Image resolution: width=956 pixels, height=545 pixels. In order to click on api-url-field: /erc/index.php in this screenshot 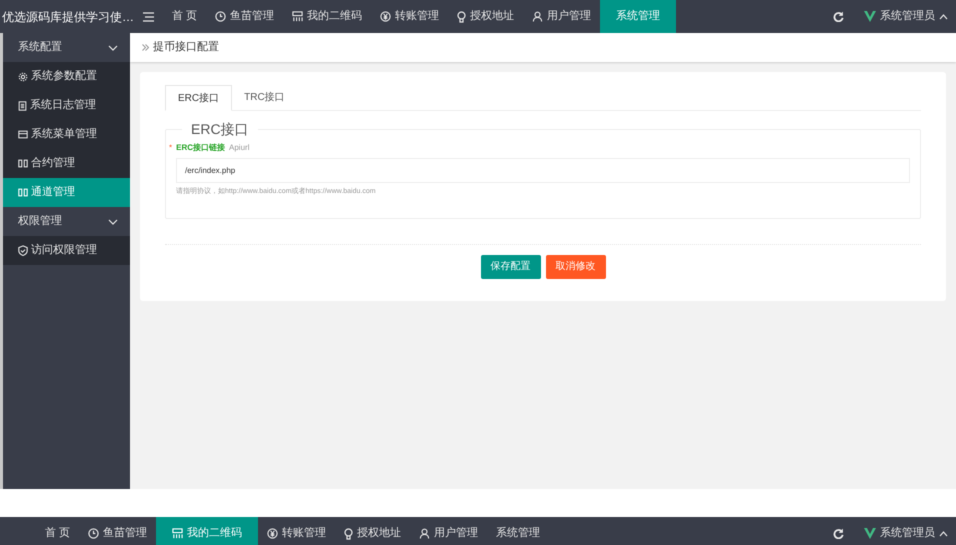, I will do `click(543, 170)`.